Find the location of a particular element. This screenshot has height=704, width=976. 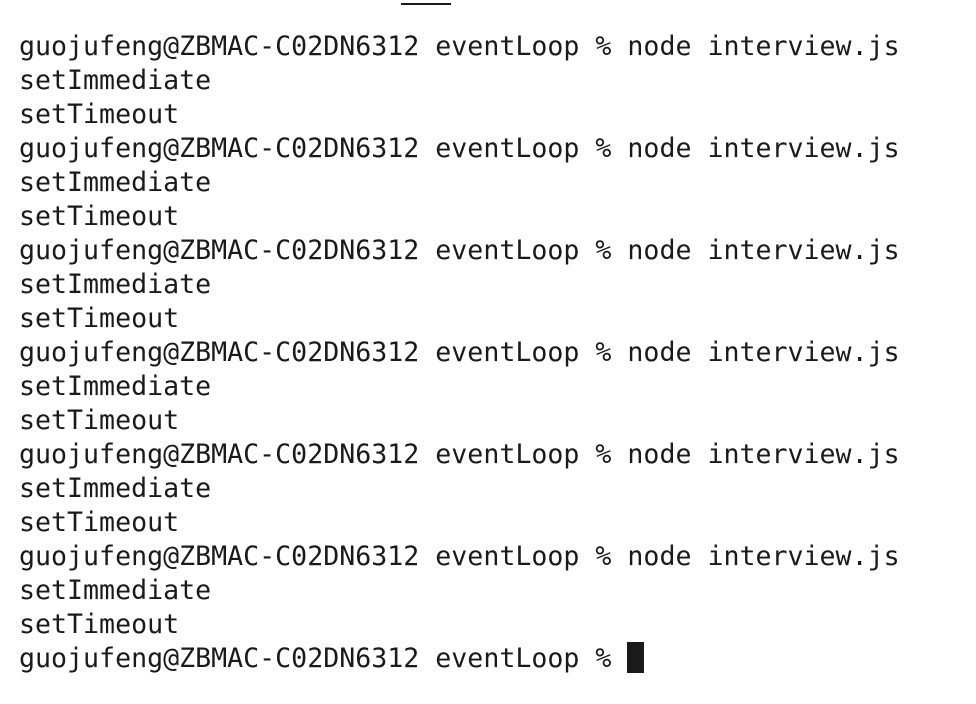

window-edge-marker is located at coordinates (426, 2).